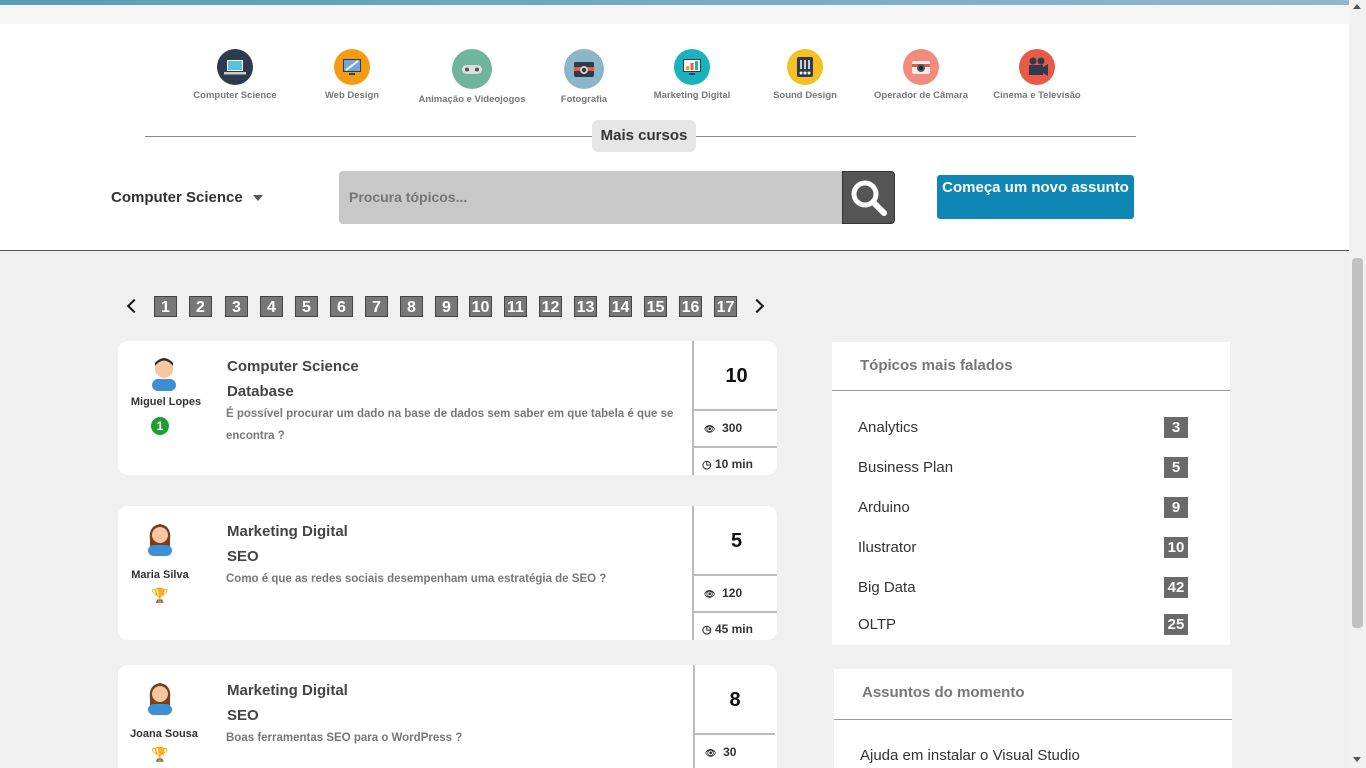 The width and height of the screenshot is (1366, 768). Describe the element at coordinates (644, 136) in the screenshot. I see `more-courses-button: Mais cursos` at that location.